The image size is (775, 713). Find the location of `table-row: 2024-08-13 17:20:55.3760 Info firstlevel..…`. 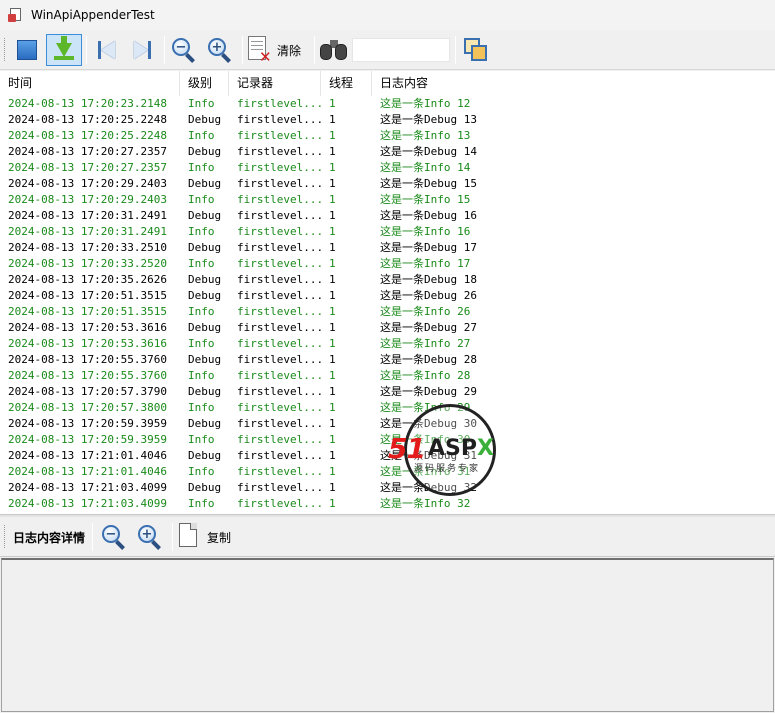

table-row: 2024-08-13 17:20:55.3760 Info firstlevel..… is located at coordinates (387, 376).